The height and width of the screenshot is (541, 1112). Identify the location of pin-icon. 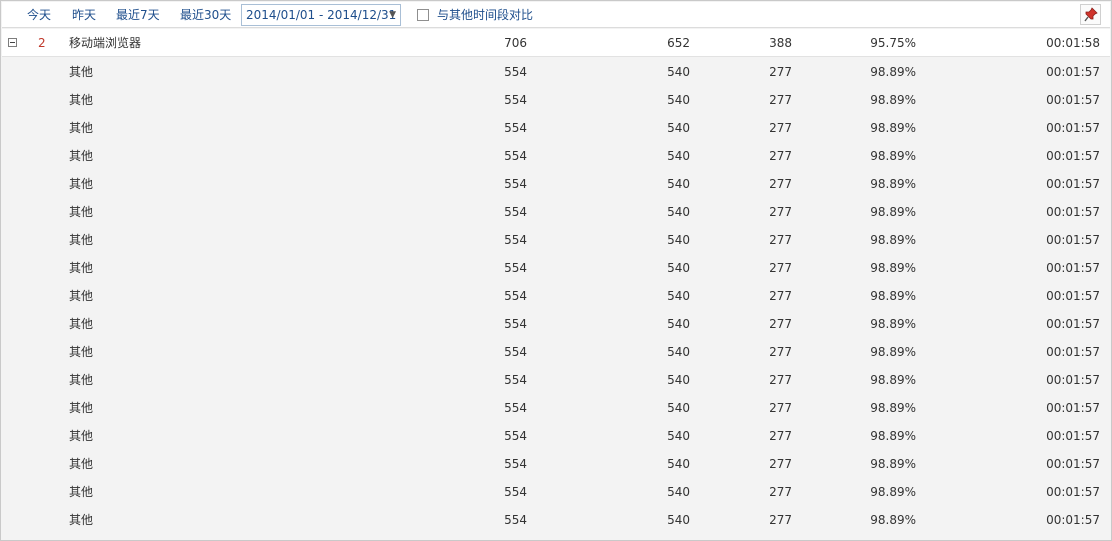
(1091, 14).